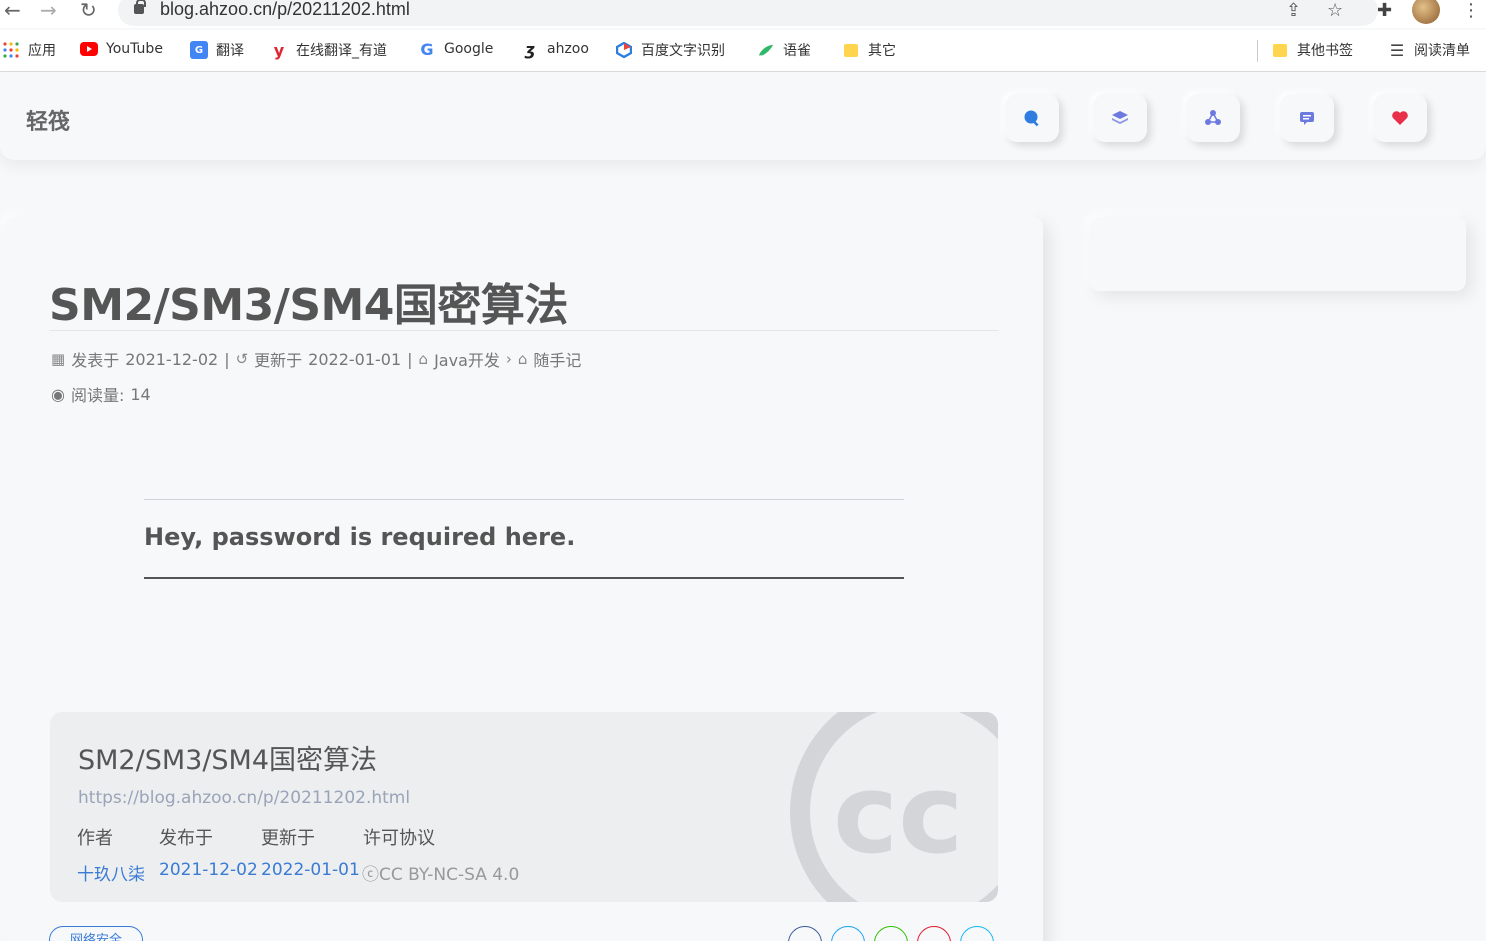 The height and width of the screenshot is (941, 1486). Describe the element at coordinates (467, 359) in the screenshot. I see `category-link: Java开发` at that location.